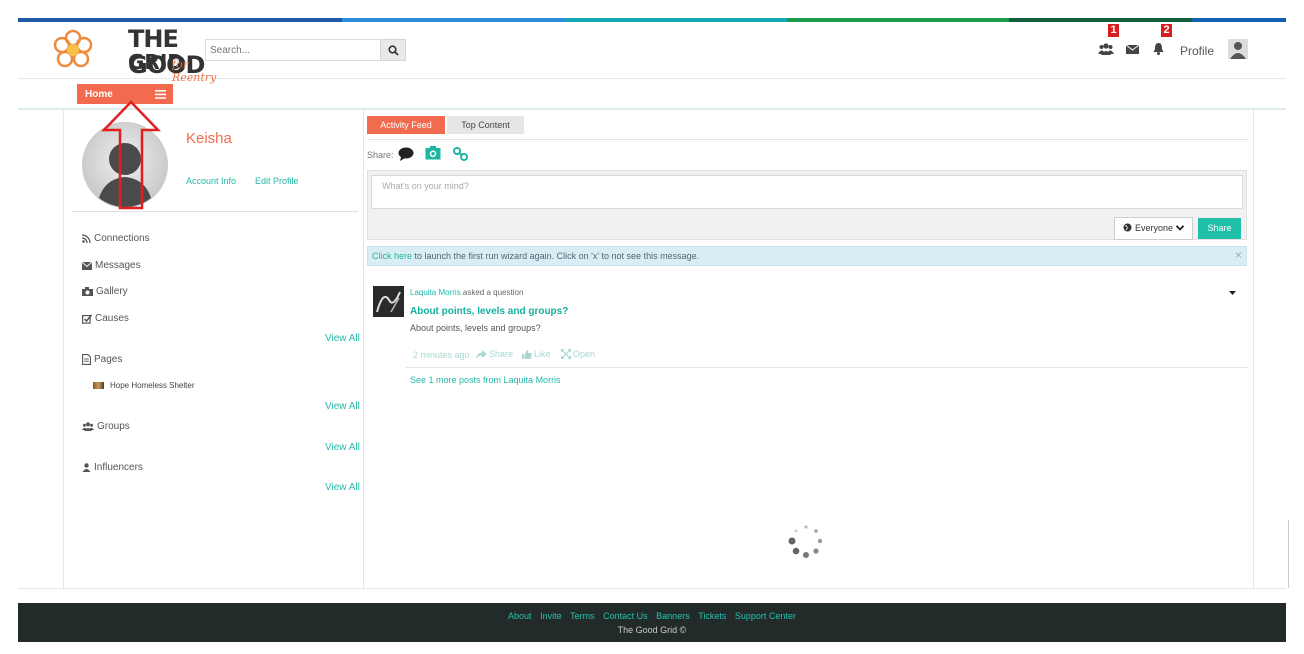 This screenshot has height=654, width=1304. I want to click on audience-select: Everyone, so click(1153, 228).